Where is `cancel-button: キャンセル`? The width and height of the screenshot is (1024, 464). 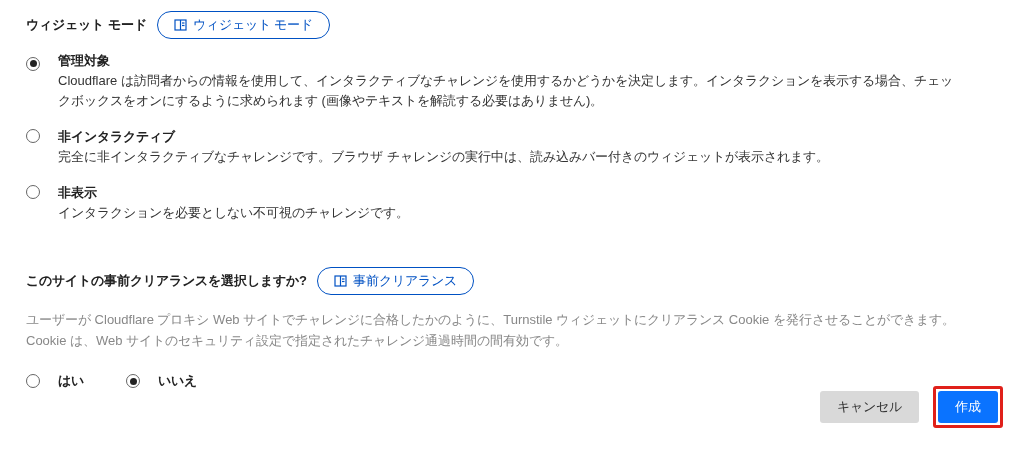
cancel-button: キャンセル is located at coordinates (869, 407).